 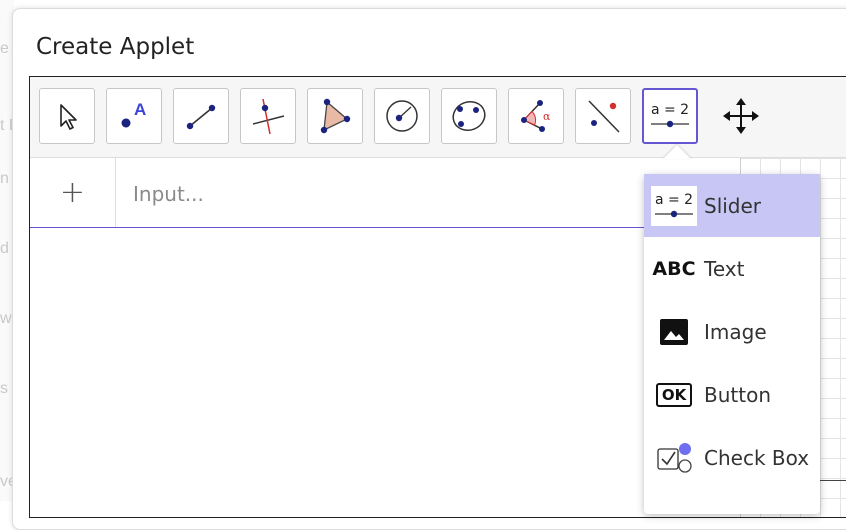 I want to click on segment-icon, so click(x=201, y=117).